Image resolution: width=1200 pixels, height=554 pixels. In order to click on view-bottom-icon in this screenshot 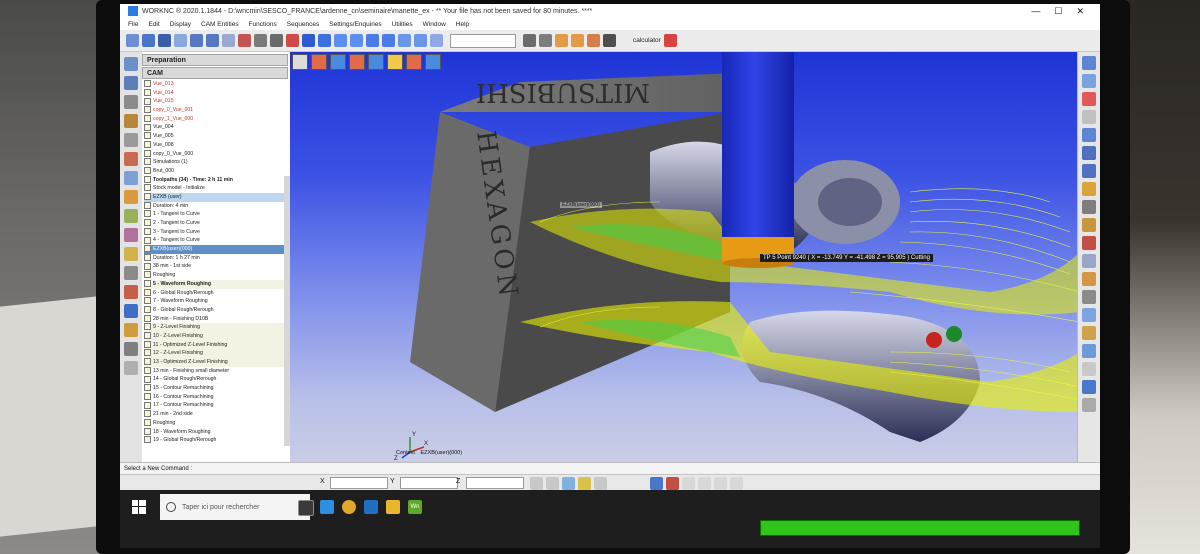, I will do `click(395, 62)`.